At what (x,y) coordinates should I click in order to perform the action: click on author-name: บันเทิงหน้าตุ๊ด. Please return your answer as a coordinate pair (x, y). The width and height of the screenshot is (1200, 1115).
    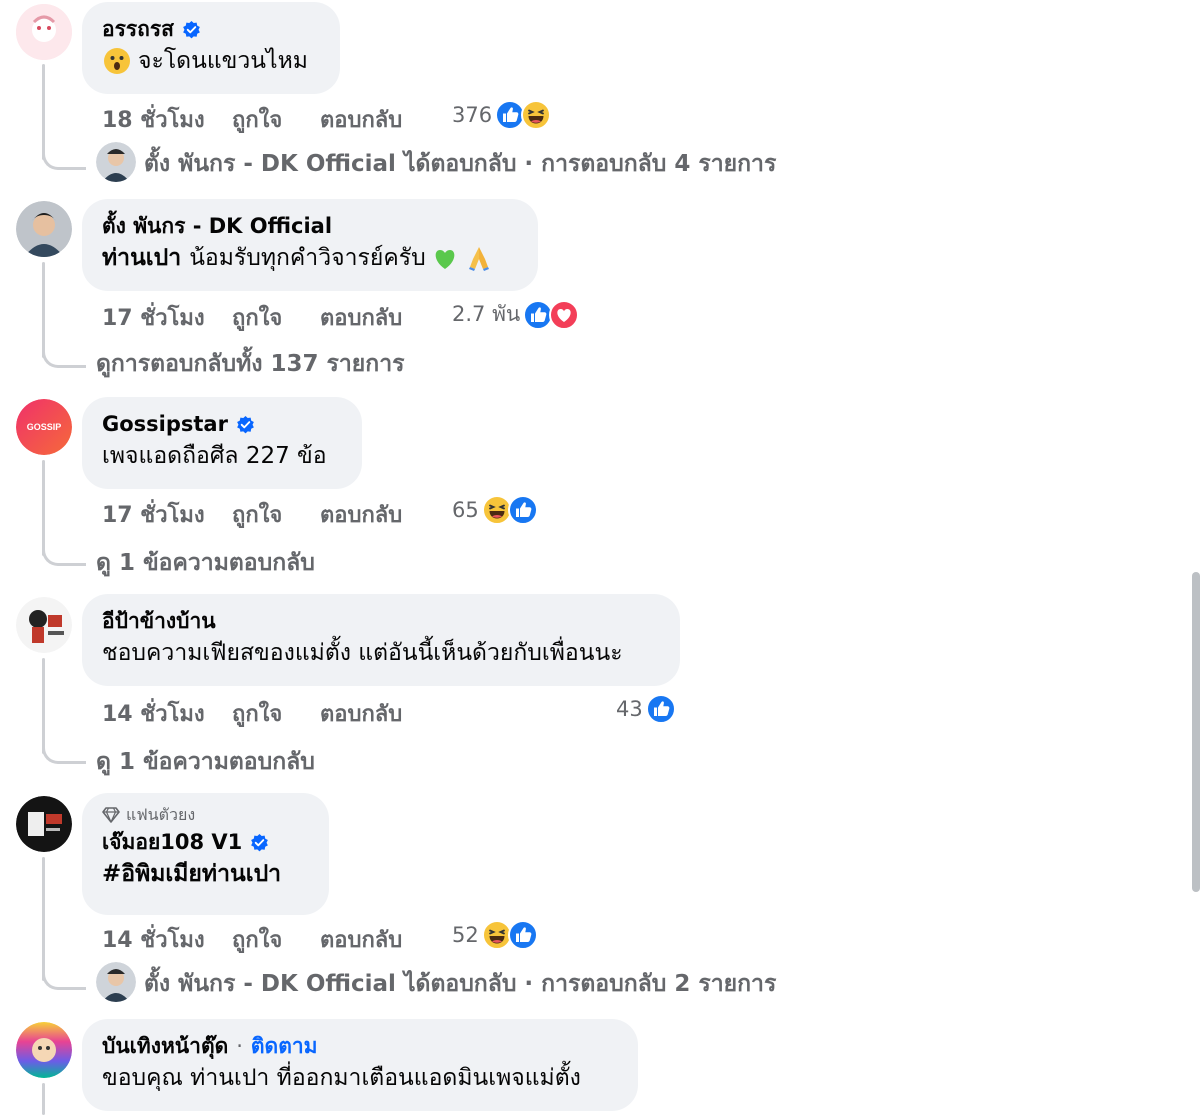
    Looking at the image, I should click on (165, 1046).